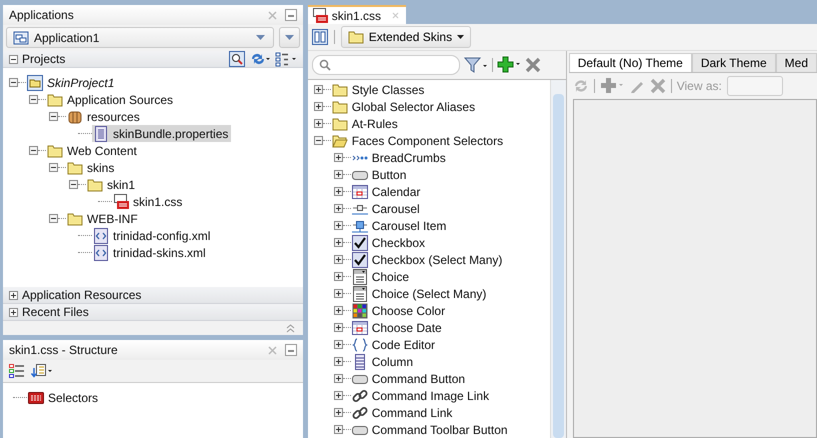 The width and height of the screenshot is (817, 438). What do you see at coordinates (532, 65) in the screenshot?
I see `delete-icon` at bounding box center [532, 65].